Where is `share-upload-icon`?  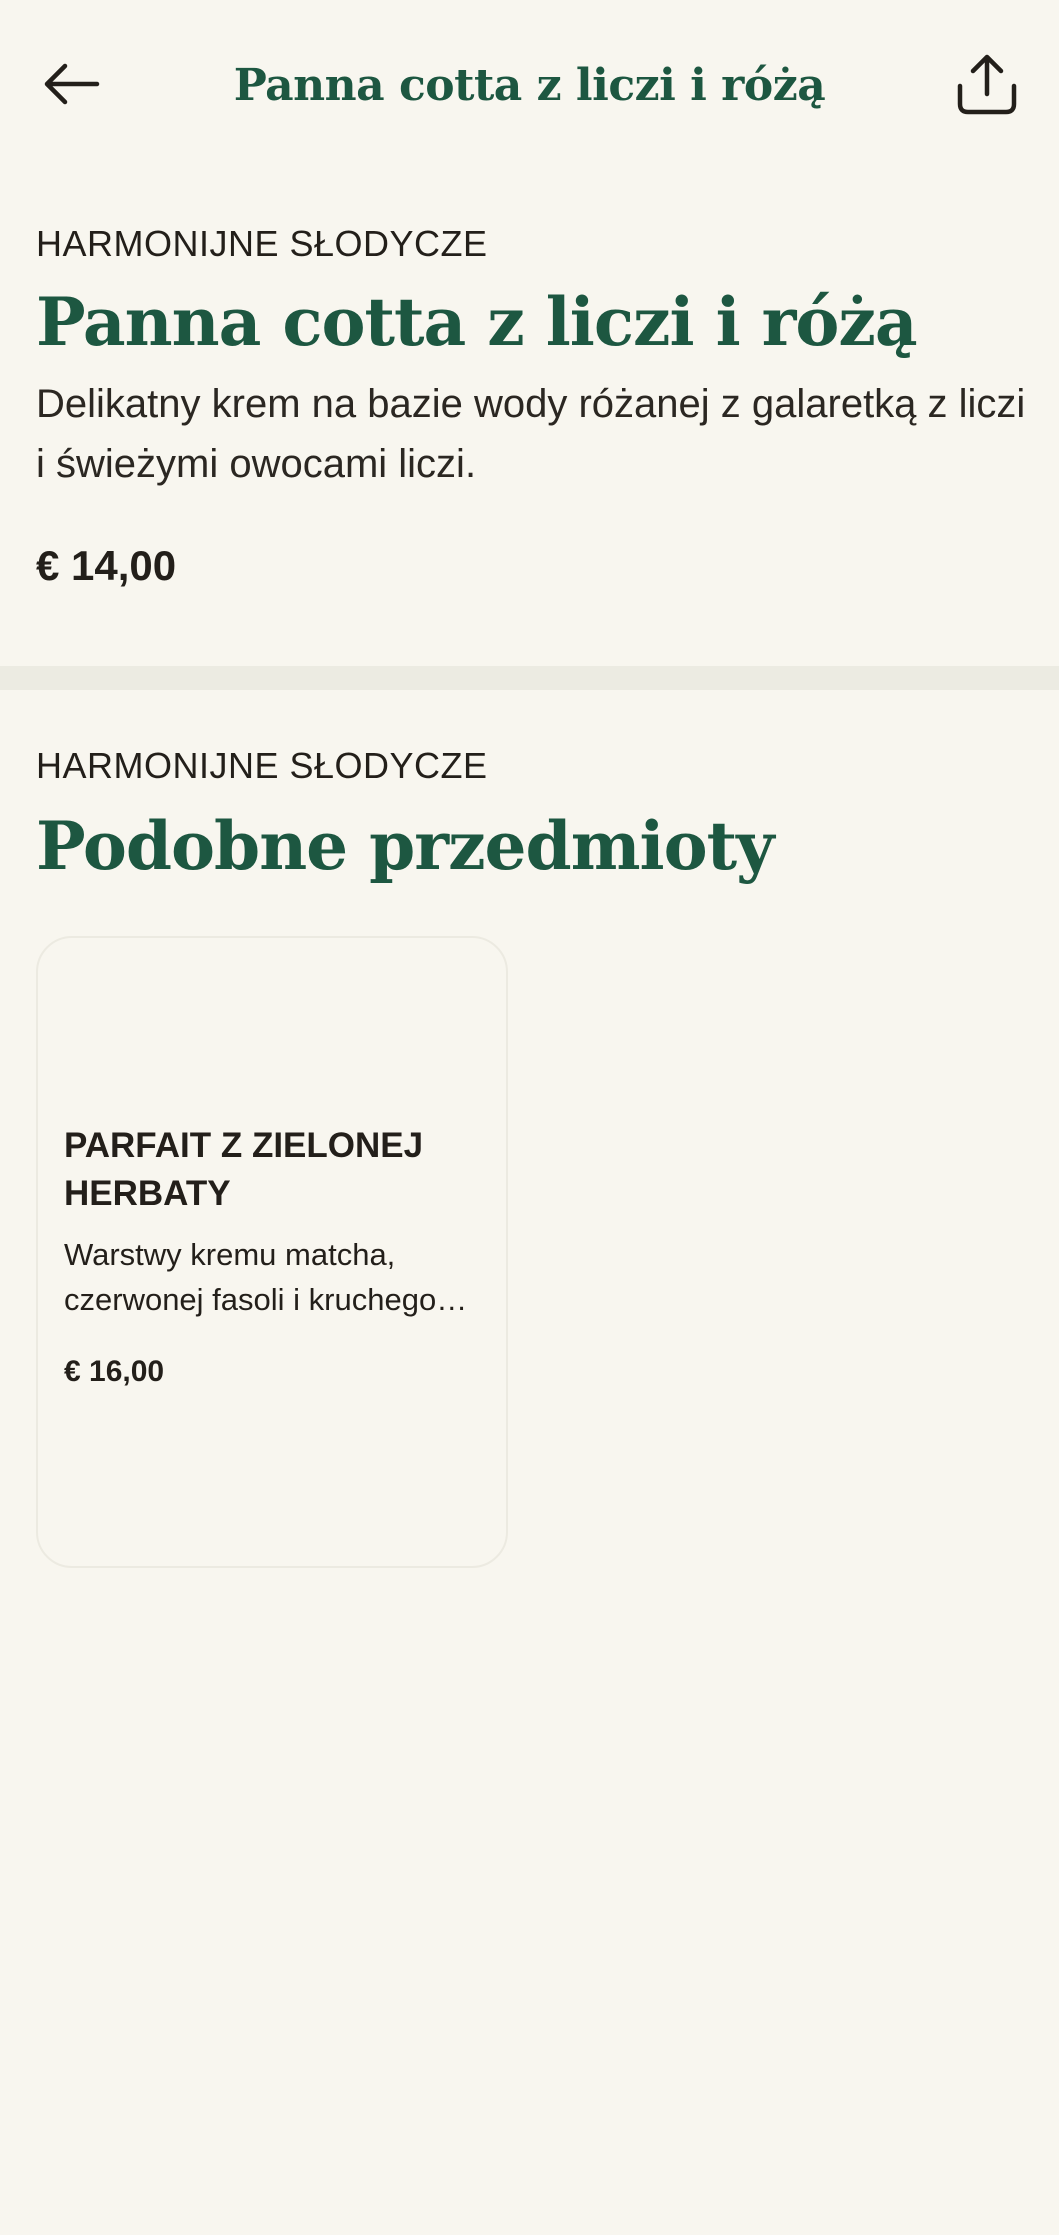 share-upload-icon is located at coordinates (987, 84).